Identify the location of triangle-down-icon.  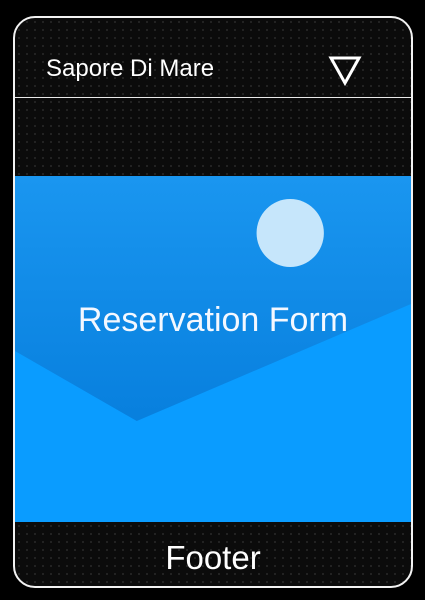
(345, 71).